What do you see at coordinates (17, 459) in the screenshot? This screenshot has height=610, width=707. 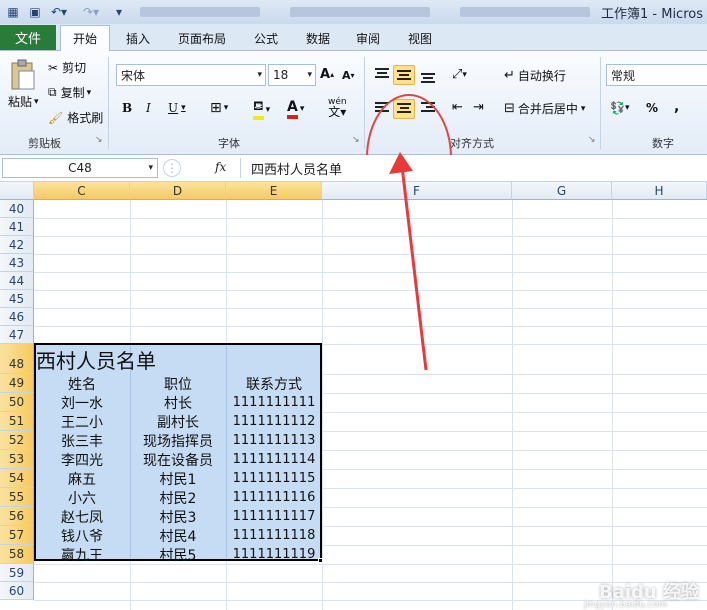 I see `row-header: 53` at bounding box center [17, 459].